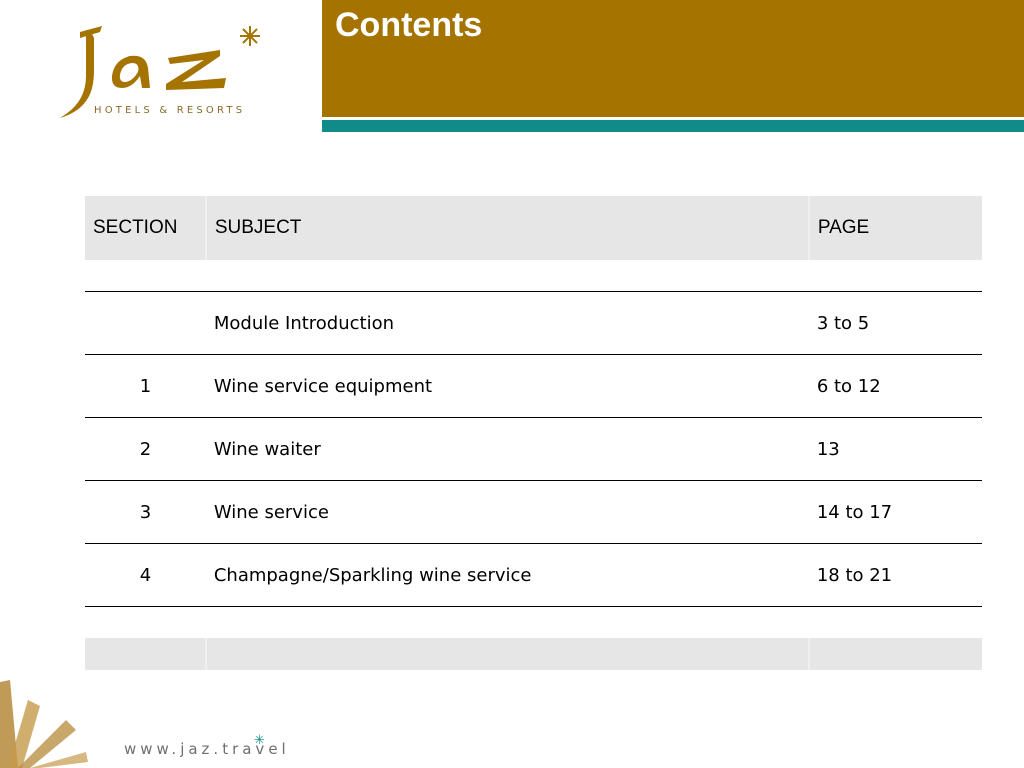  I want to click on table-row: 2 Wine waiter 13, so click(533, 449).